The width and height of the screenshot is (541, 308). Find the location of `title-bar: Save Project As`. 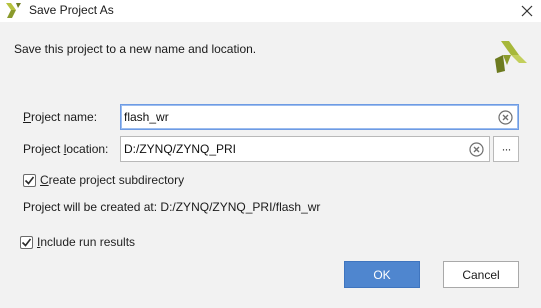

title-bar: Save Project As is located at coordinates (270, 11).